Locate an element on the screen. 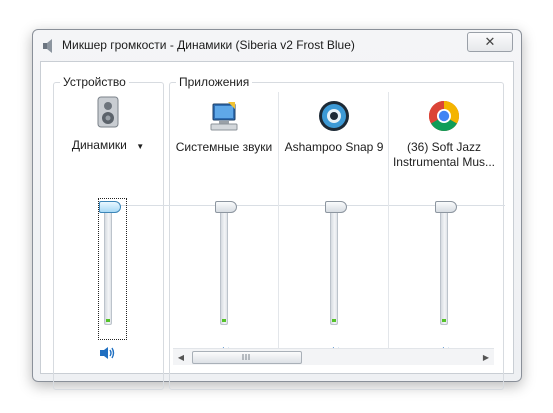  chrome-volume-track is located at coordinates (444, 265).